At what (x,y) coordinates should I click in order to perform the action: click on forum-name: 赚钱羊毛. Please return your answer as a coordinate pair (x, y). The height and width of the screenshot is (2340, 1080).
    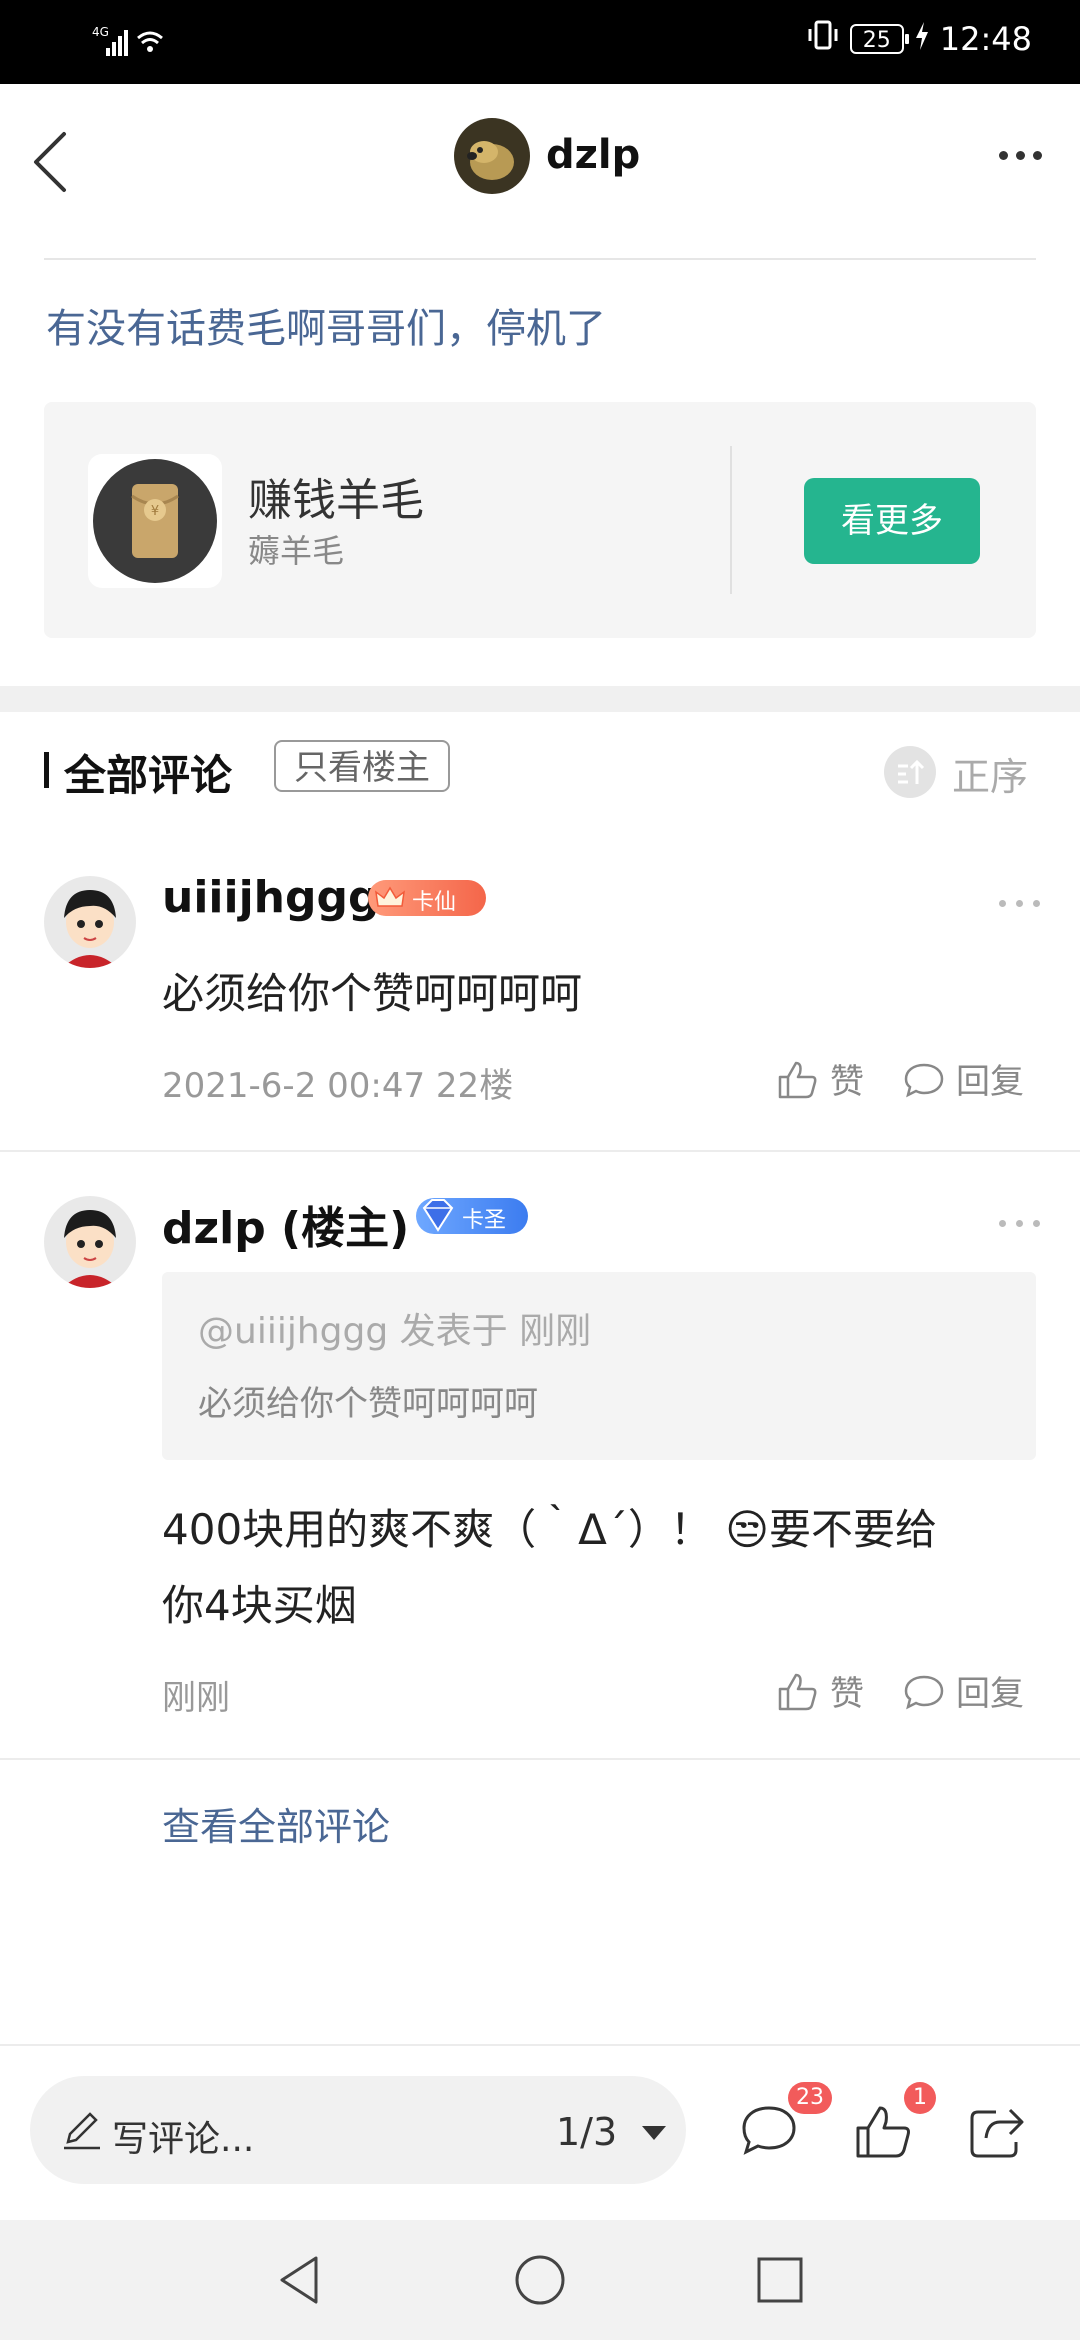
    Looking at the image, I should click on (336, 500).